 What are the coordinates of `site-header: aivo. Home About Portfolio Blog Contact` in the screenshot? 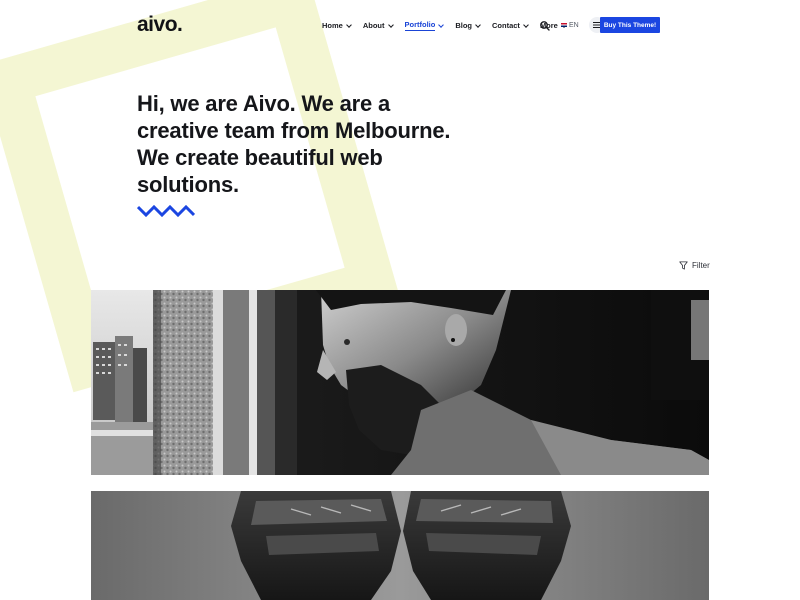 It's located at (400, 26).